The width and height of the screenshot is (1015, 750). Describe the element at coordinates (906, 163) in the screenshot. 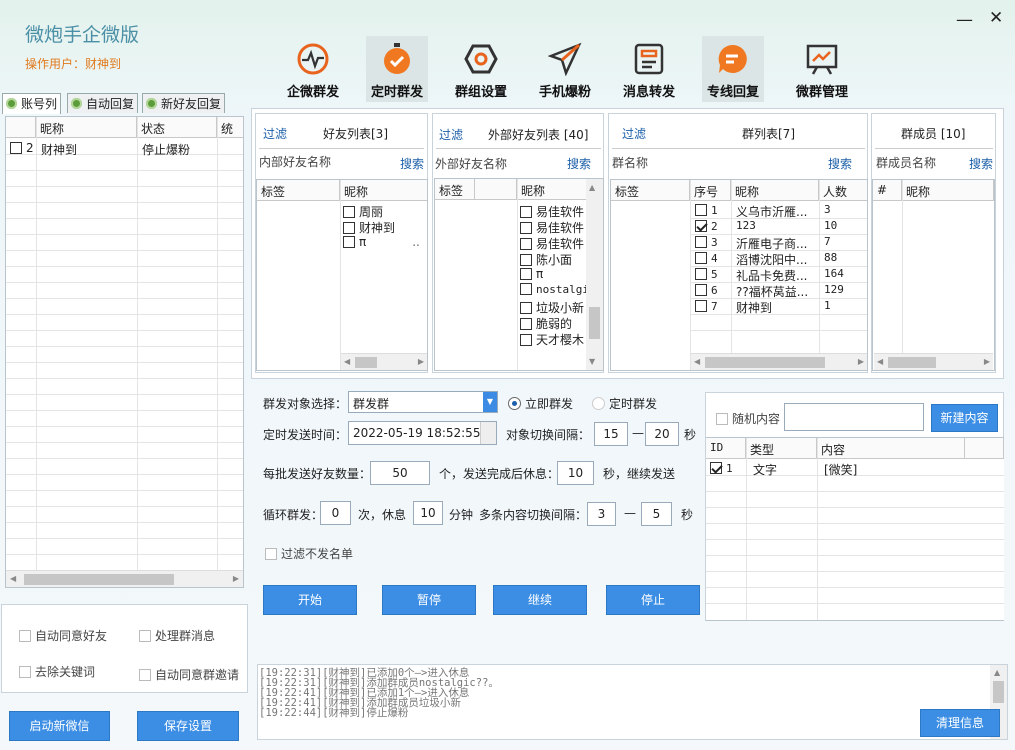

I see `members-search-label: 群成员名称` at that location.